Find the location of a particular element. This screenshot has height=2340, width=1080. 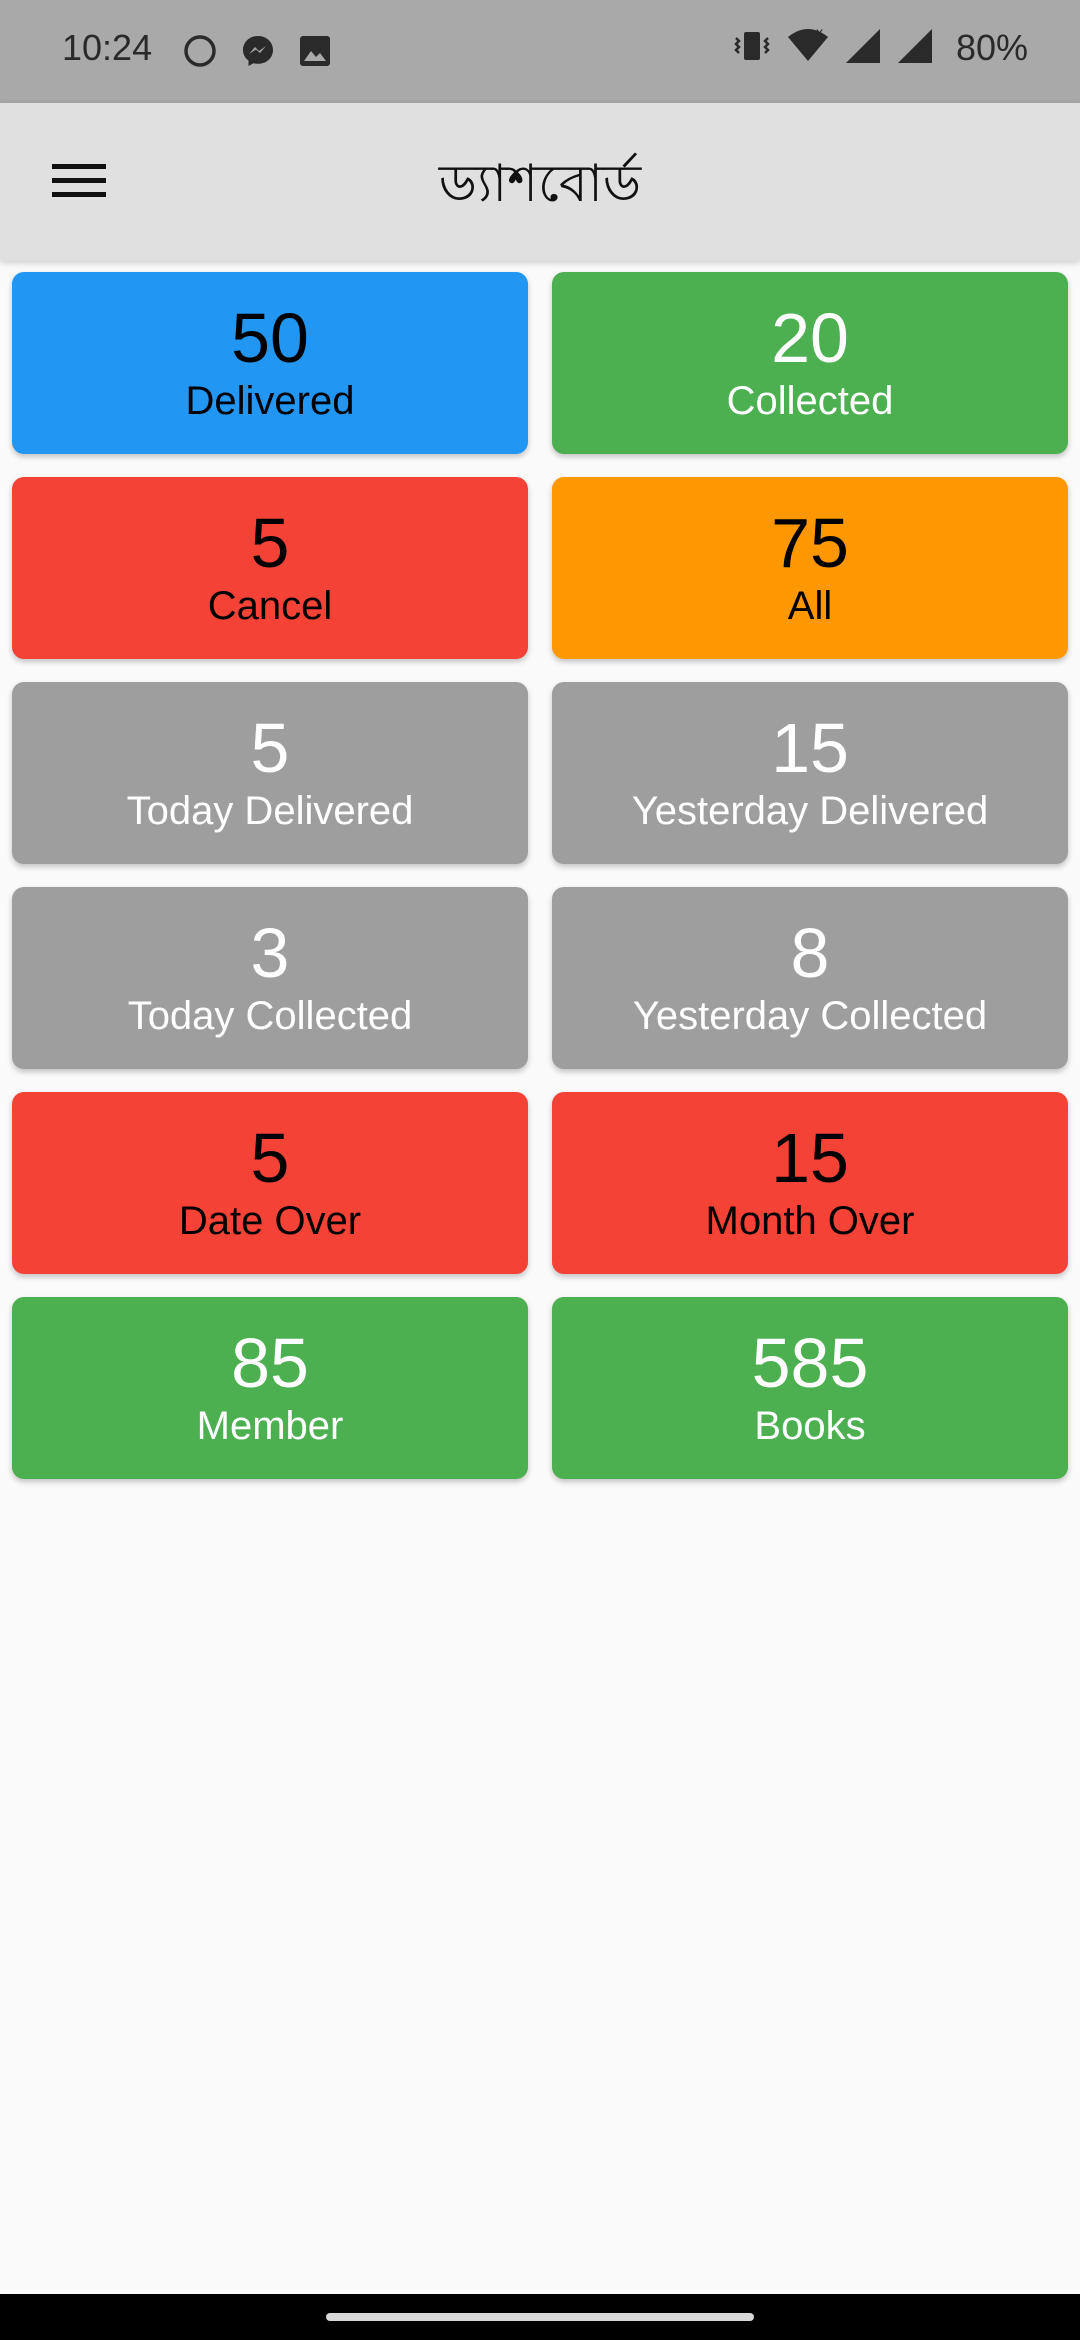

messenger-icon is located at coordinates (258, 53).